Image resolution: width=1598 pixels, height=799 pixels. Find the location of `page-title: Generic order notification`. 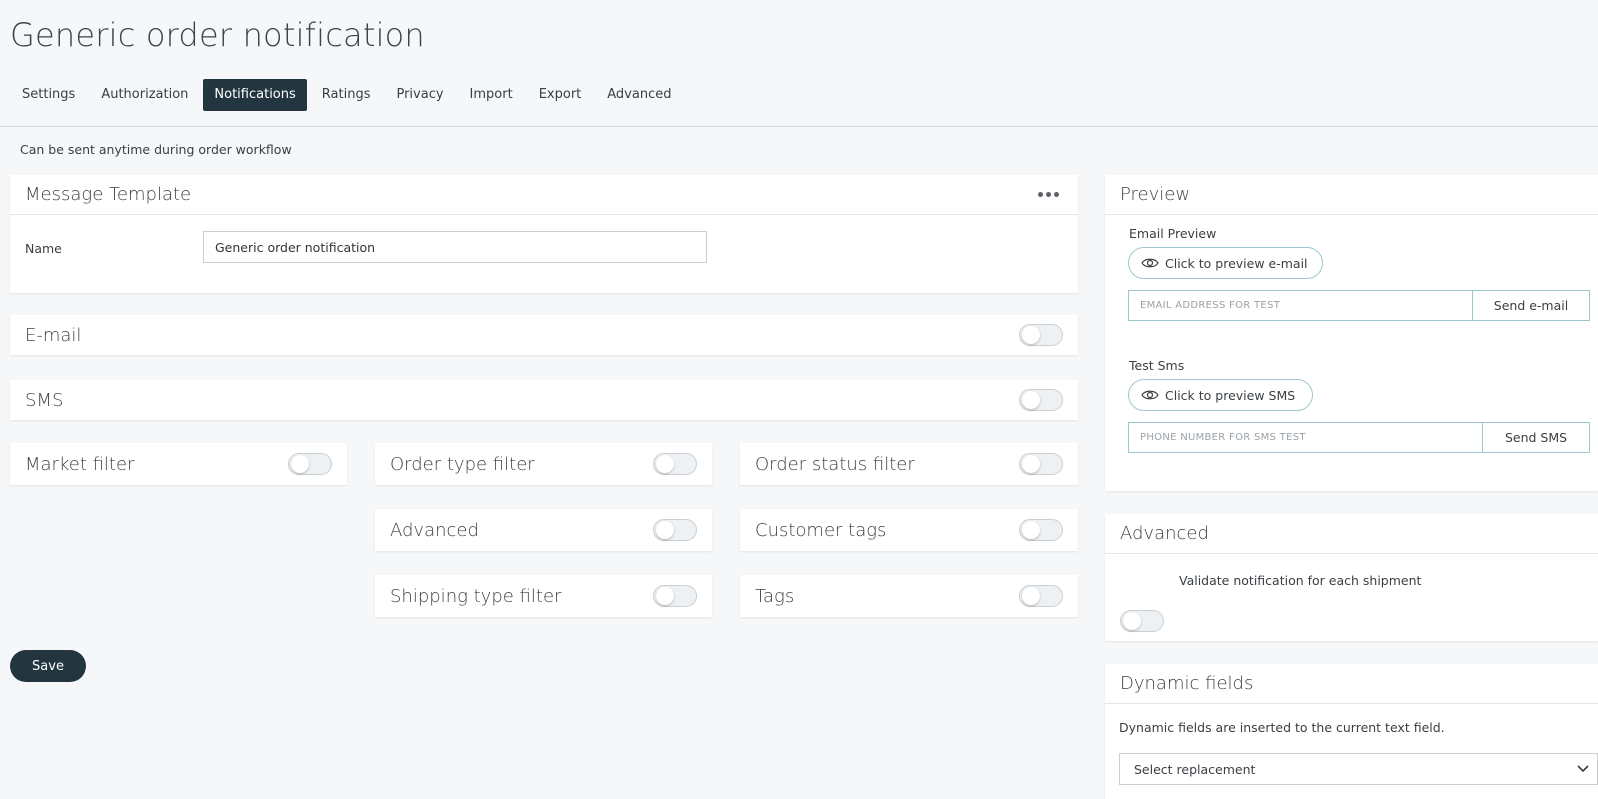

page-title: Generic order notification is located at coordinates (217, 35).